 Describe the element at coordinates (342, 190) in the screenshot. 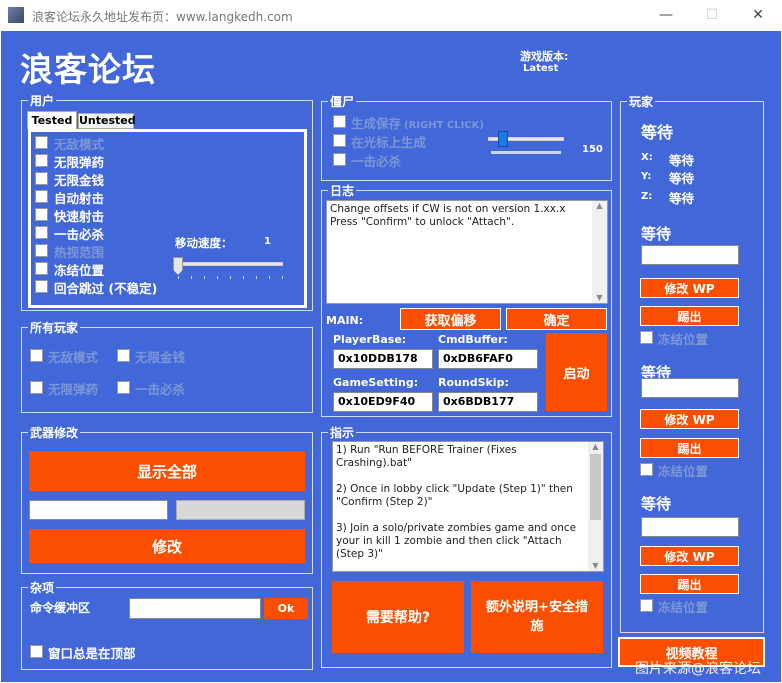

I see `log-group-title: 日志` at that location.